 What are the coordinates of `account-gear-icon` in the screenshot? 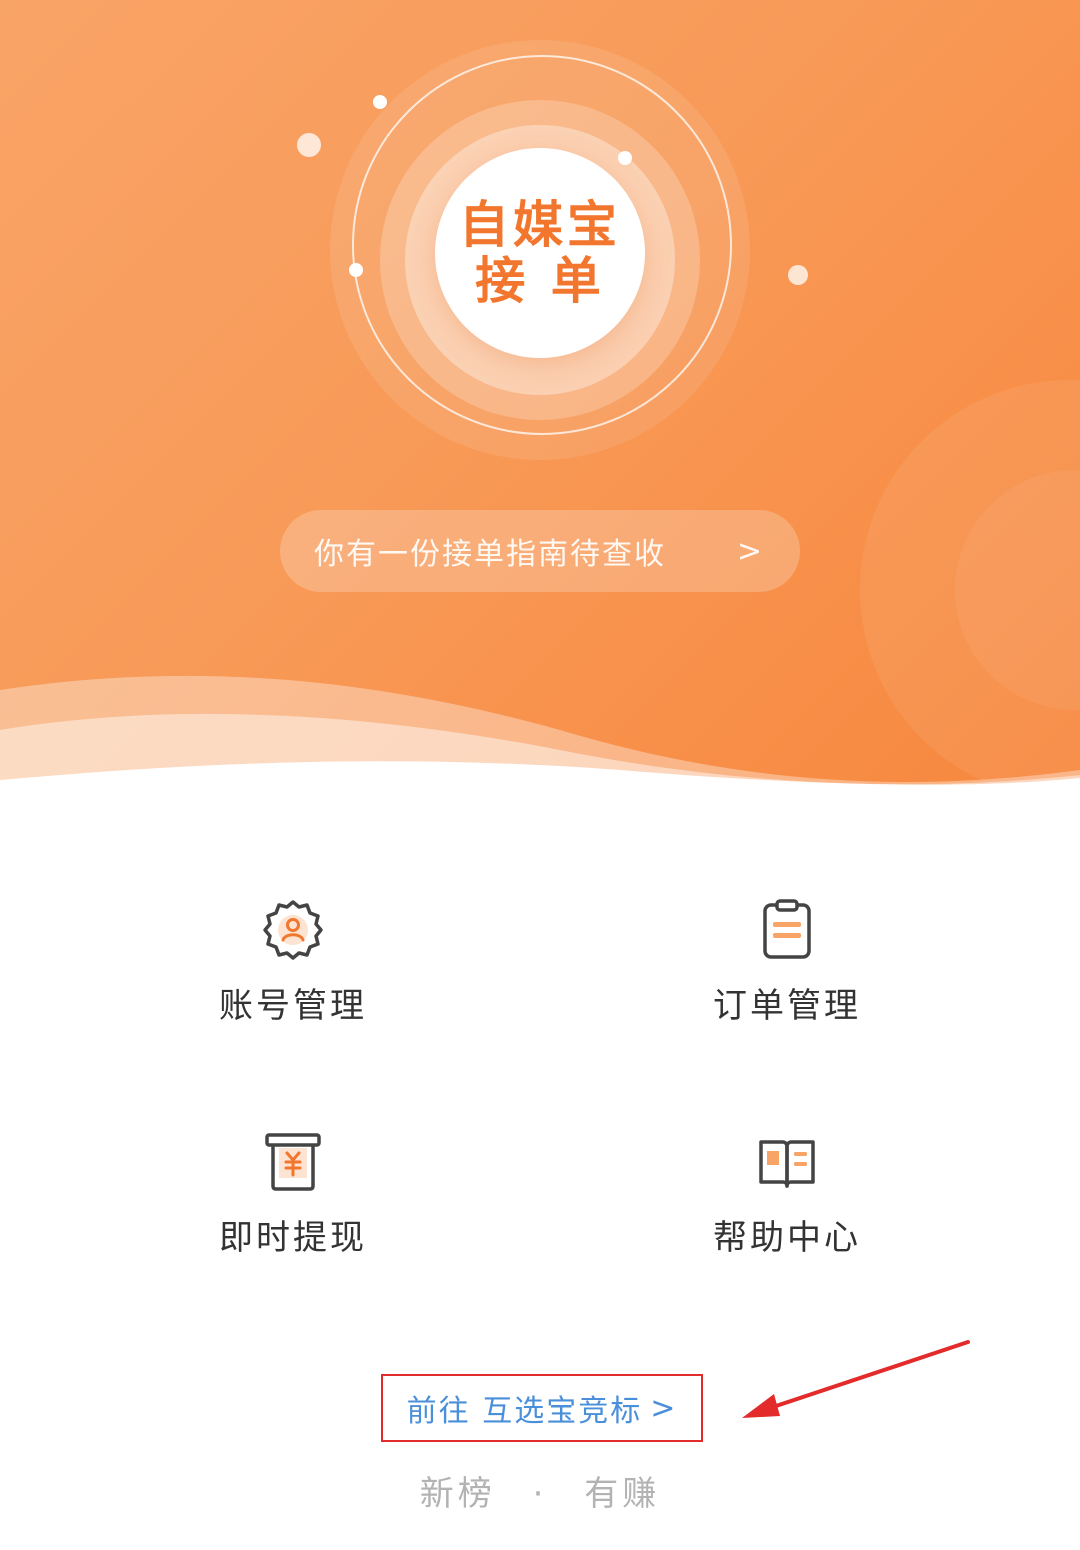 It's located at (293, 930).